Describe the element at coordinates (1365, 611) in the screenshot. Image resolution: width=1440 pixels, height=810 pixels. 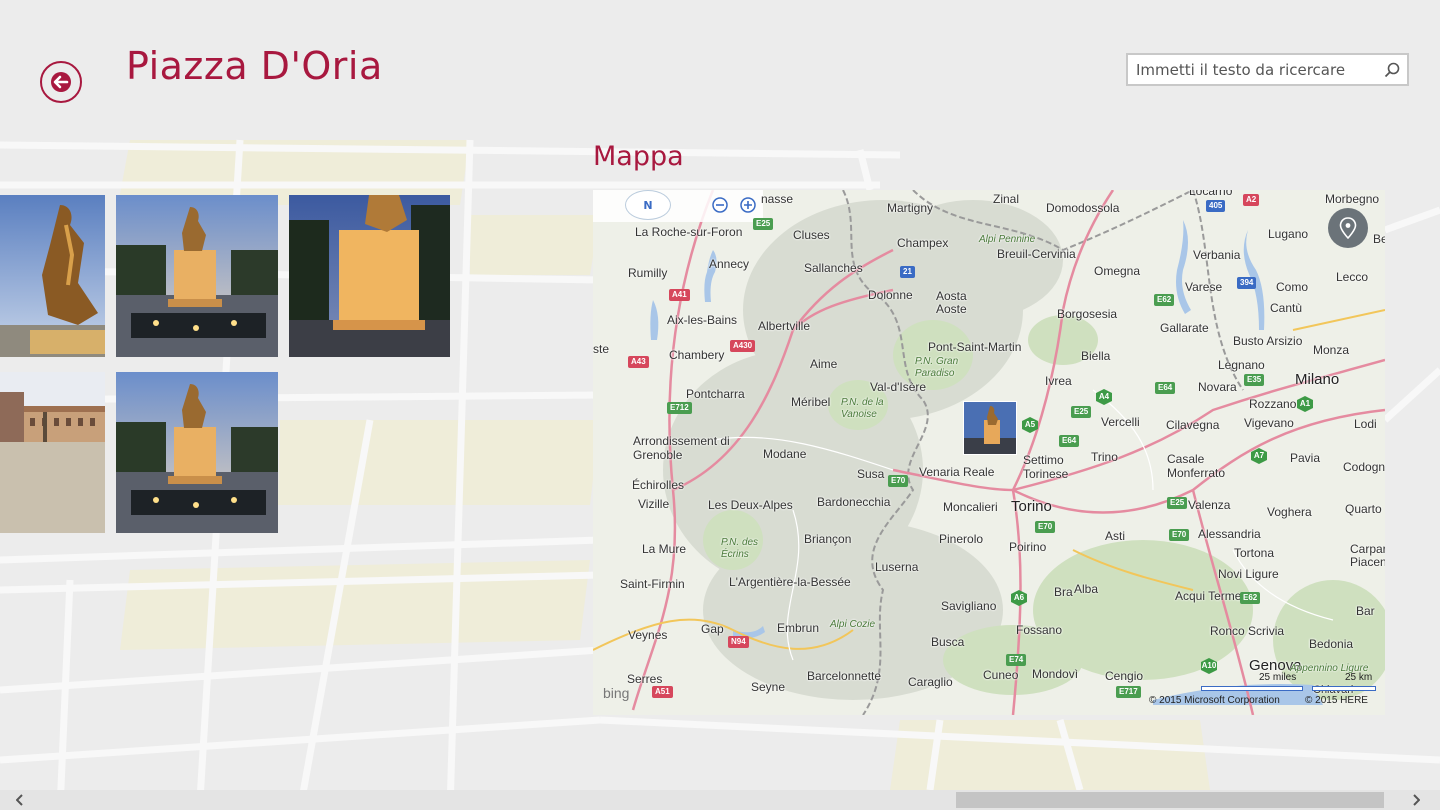
I see `map-place-label: Bar` at that location.